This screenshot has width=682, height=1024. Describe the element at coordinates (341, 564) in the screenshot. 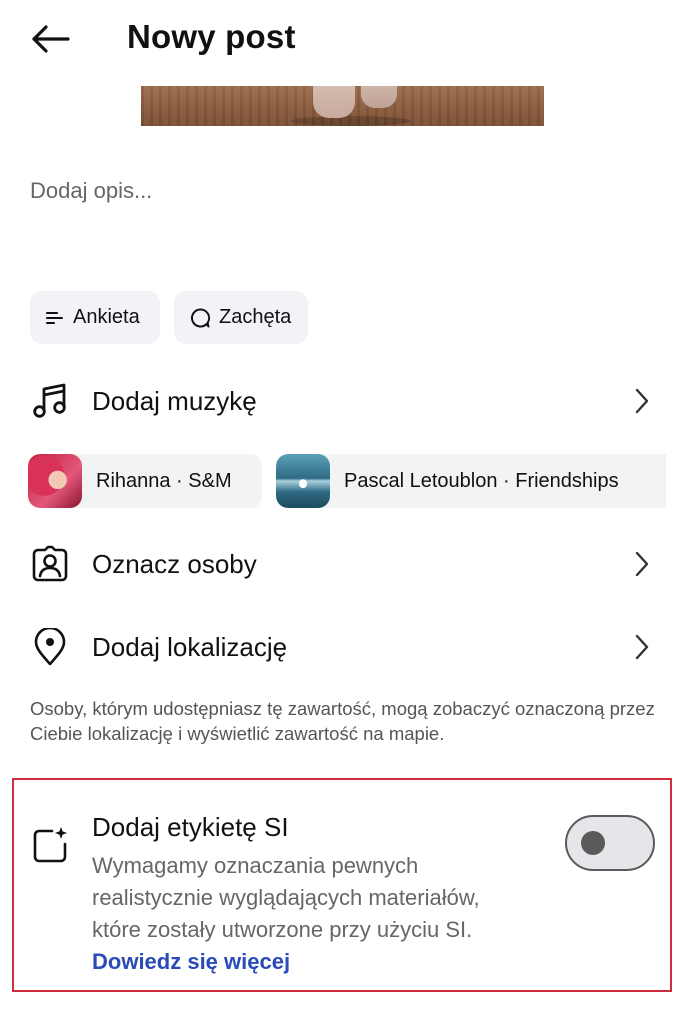

I see `tag-people-row: Oznacz osoby` at that location.